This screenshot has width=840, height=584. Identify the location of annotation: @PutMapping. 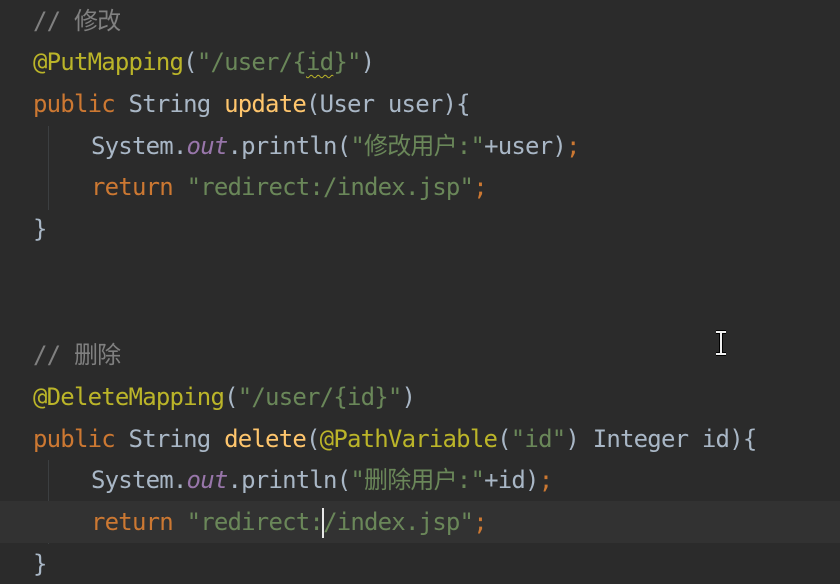
(108, 62).